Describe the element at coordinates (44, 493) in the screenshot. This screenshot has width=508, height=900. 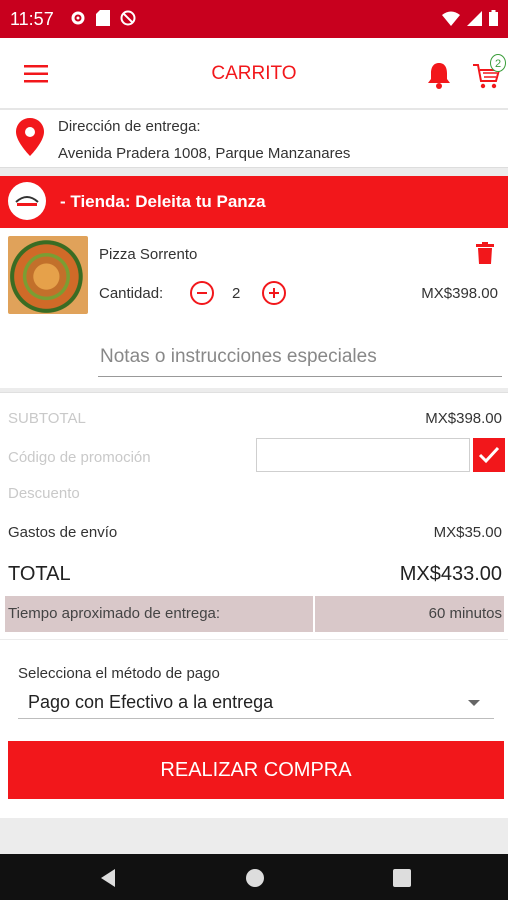
I see `discount-label: Descuento` at that location.